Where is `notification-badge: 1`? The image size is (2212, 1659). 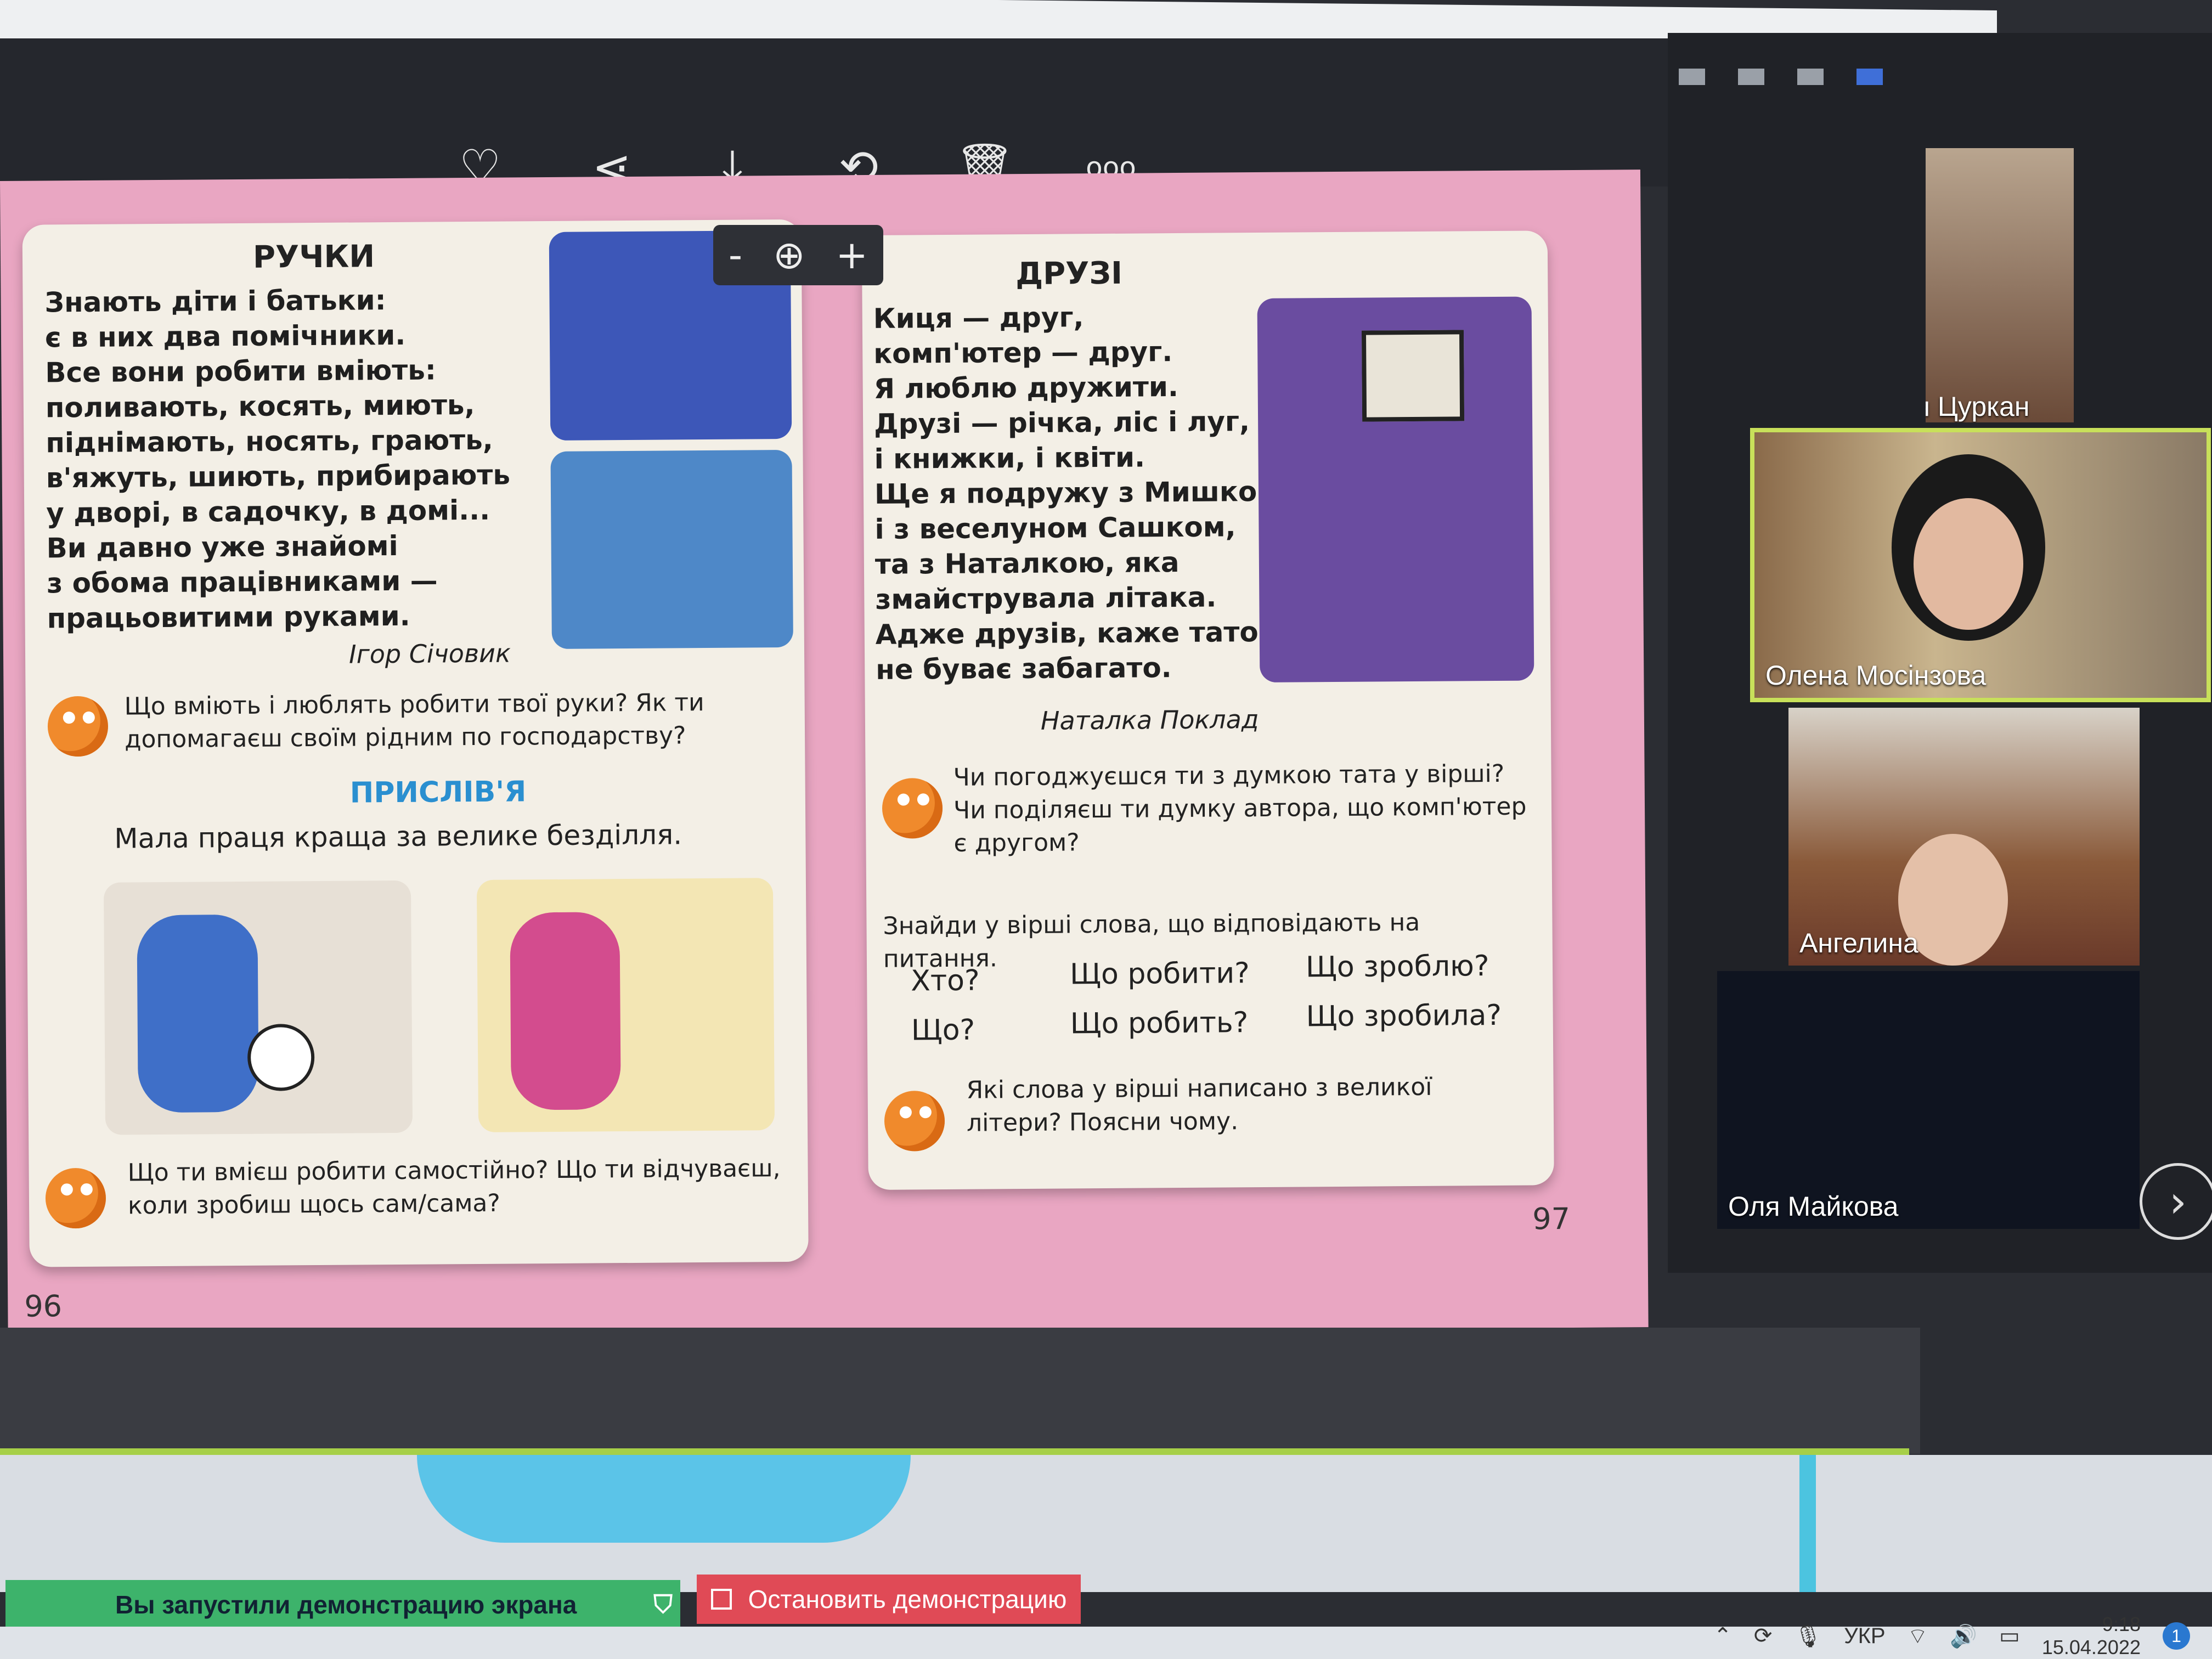
notification-badge: 1 is located at coordinates (2176, 1636).